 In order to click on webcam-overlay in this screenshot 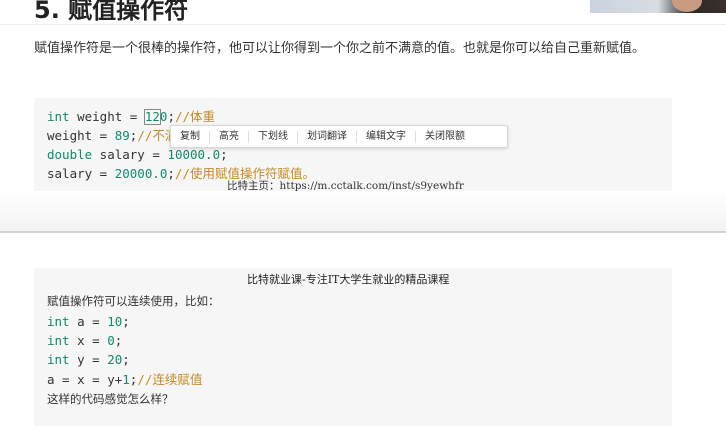, I will do `click(658, 6)`.